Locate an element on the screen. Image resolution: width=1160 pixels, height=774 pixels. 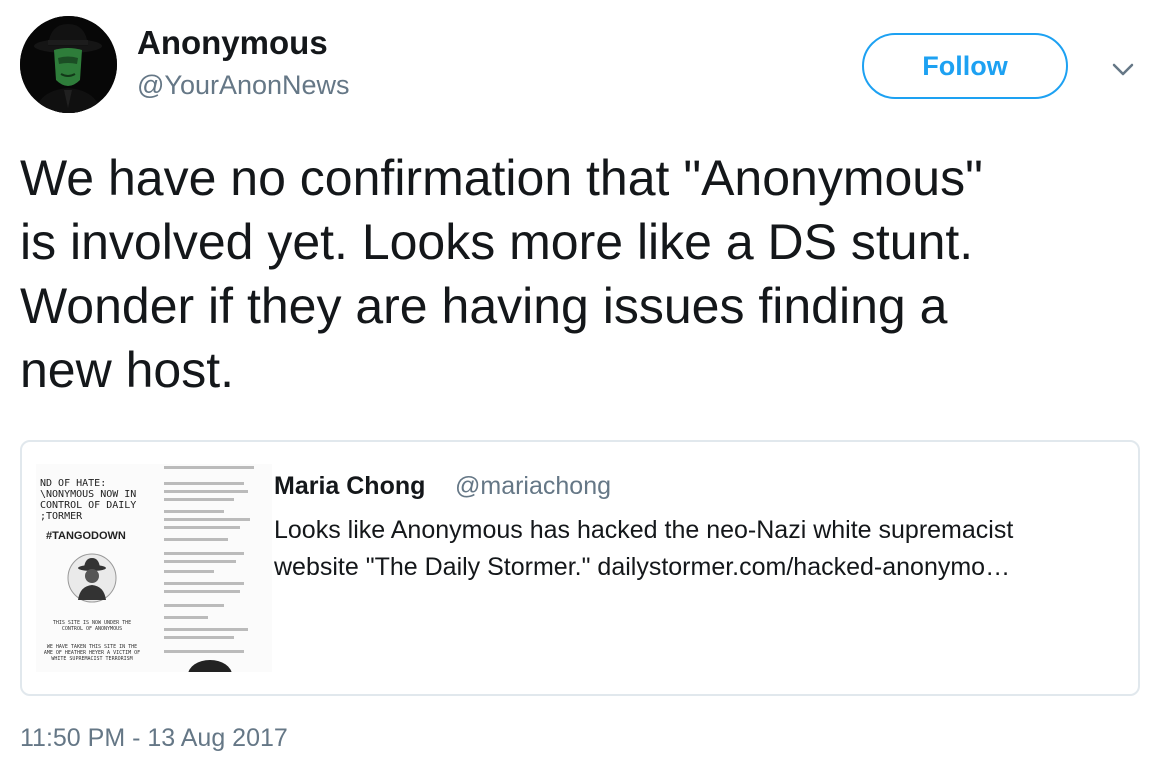
tweet-text-line: new host. is located at coordinates (127, 370).